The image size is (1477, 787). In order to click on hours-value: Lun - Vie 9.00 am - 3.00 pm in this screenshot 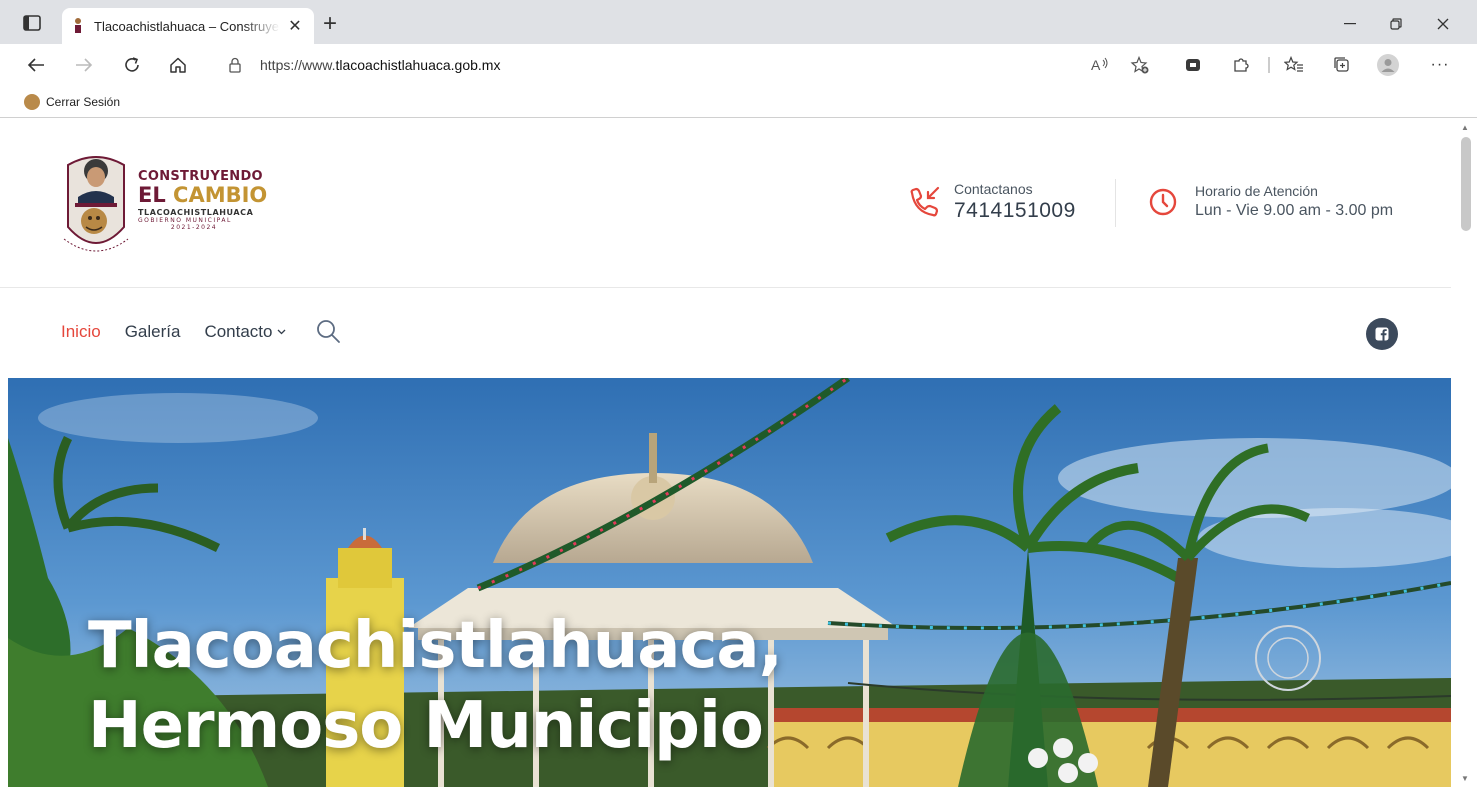, I will do `click(1294, 210)`.